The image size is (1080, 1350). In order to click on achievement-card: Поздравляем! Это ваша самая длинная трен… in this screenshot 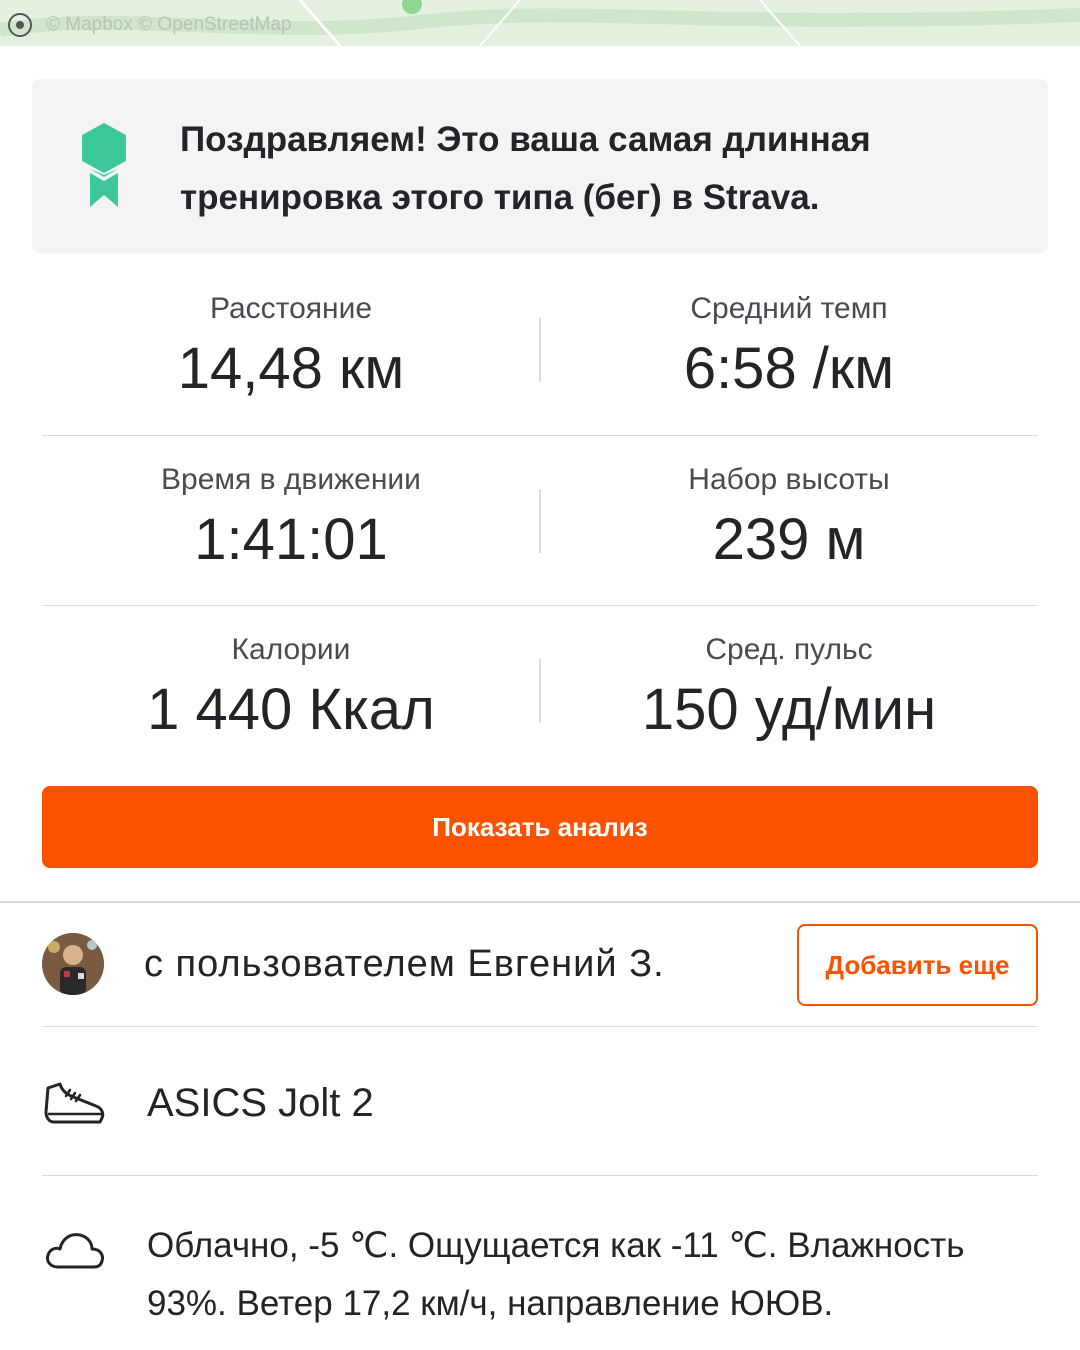, I will do `click(540, 166)`.